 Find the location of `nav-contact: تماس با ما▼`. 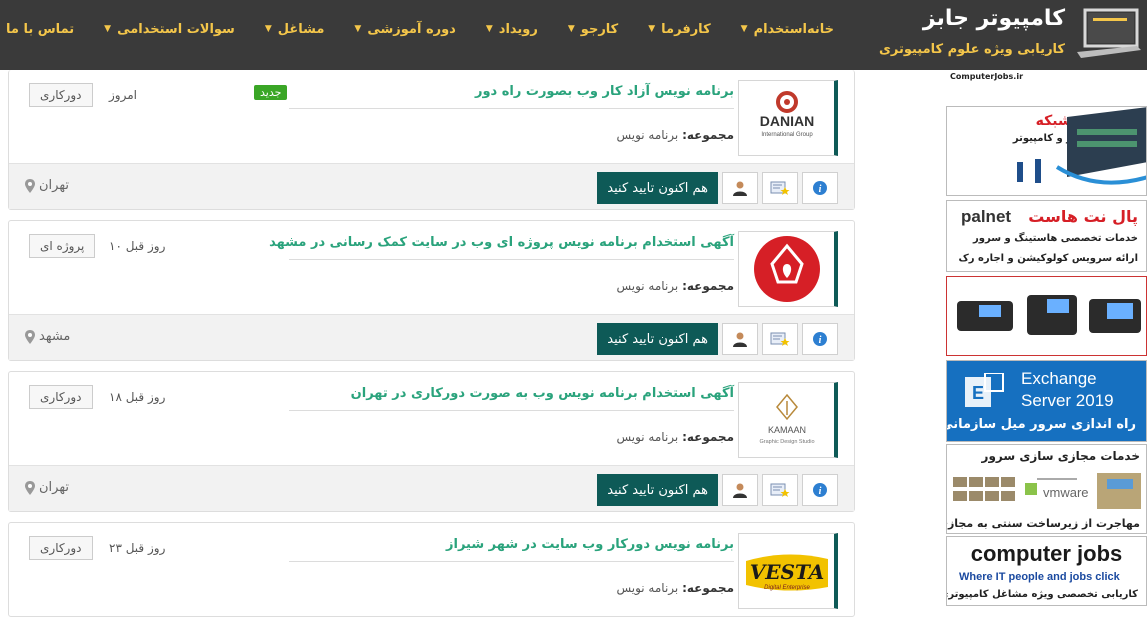

nav-contact: تماس با ما▼ is located at coordinates (37, 29).